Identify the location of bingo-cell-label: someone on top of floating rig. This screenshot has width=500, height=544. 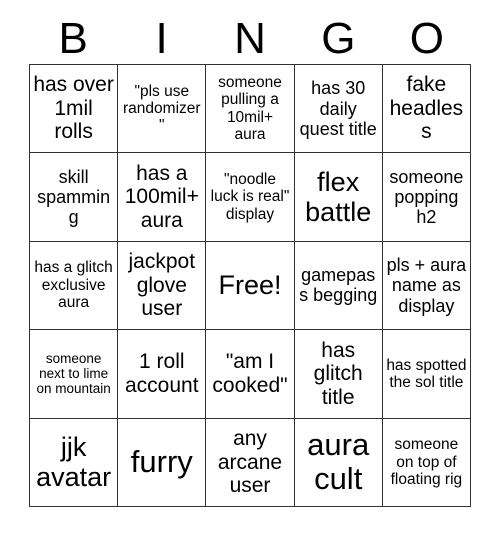
(426, 462).